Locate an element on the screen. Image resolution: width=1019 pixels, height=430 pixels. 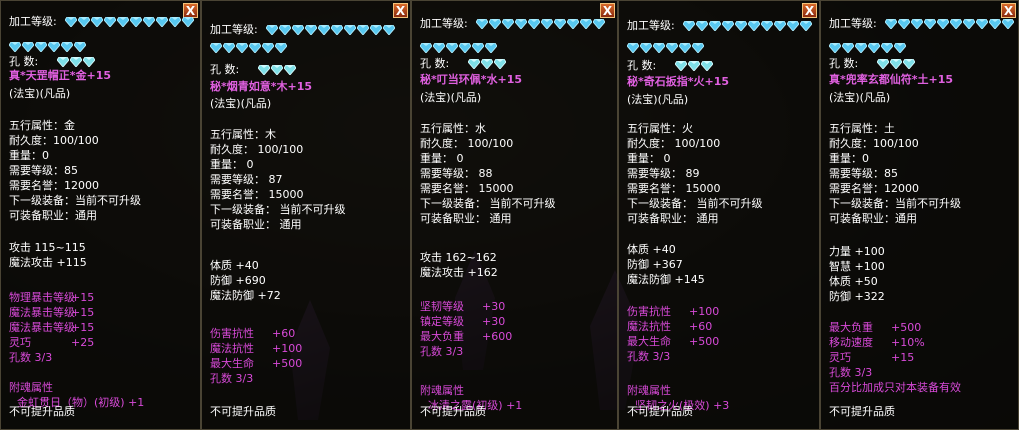
bonus-stat: 移动速度 +10% is located at coordinates (877, 343).